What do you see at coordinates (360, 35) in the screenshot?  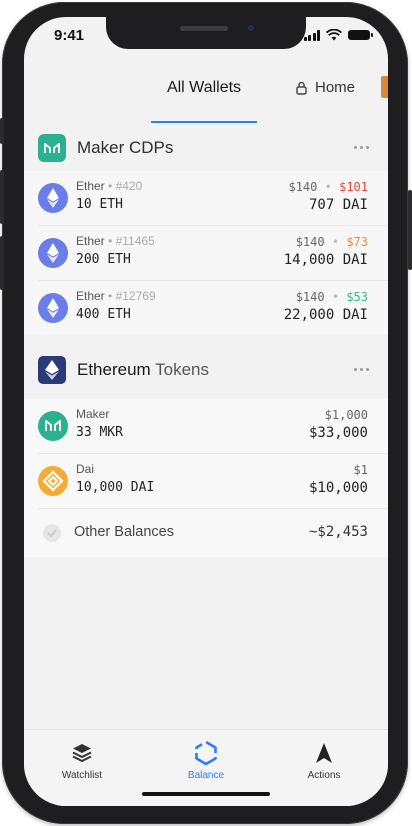 I see `battery-icon` at bounding box center [360, 35].